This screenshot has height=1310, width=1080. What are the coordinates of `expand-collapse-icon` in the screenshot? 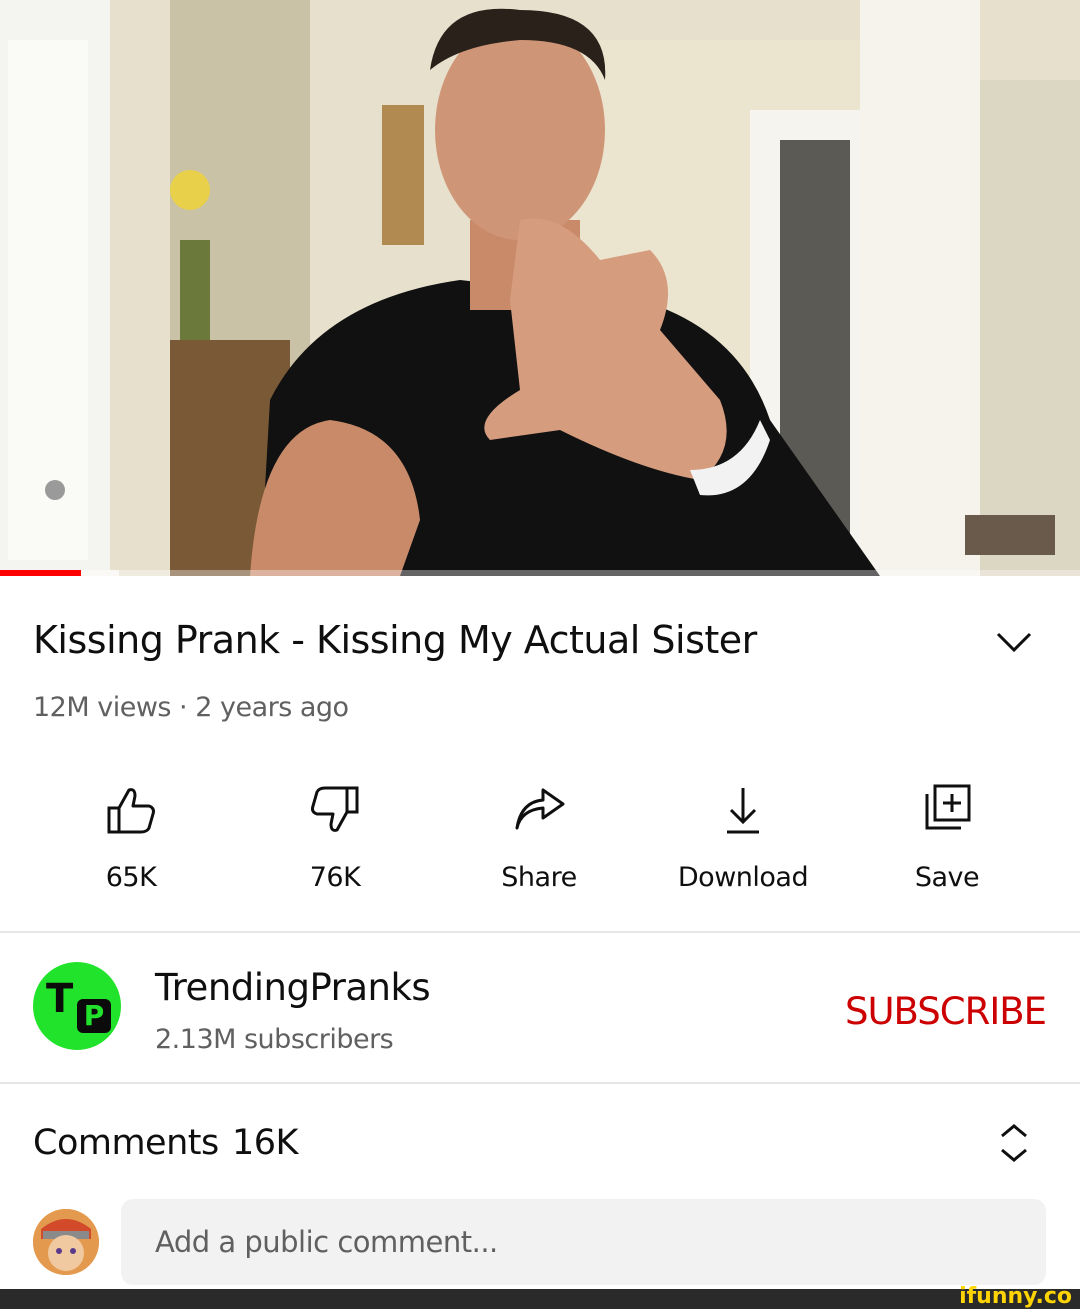 It's located at (1014, 1143).